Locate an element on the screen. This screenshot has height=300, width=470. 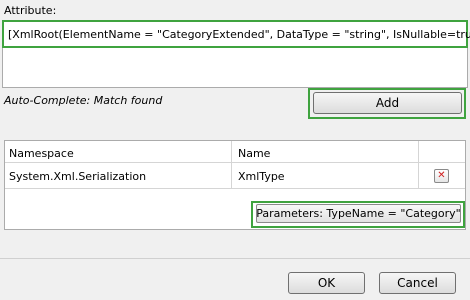
autocomplete-status: Auto-Complete: Match found is located at coordinates (83, 100).